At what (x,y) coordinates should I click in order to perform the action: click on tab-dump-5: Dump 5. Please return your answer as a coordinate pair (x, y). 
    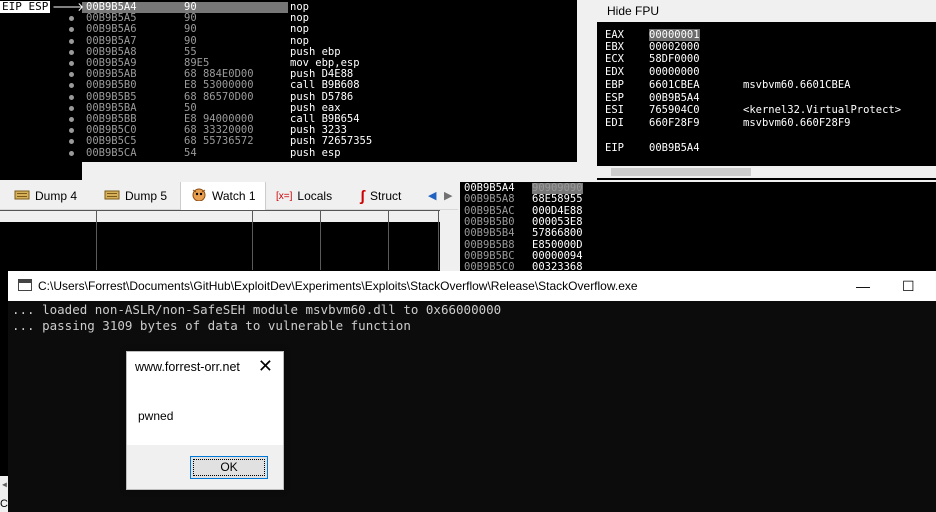
    Looking at the image, I should click on (140, 196).